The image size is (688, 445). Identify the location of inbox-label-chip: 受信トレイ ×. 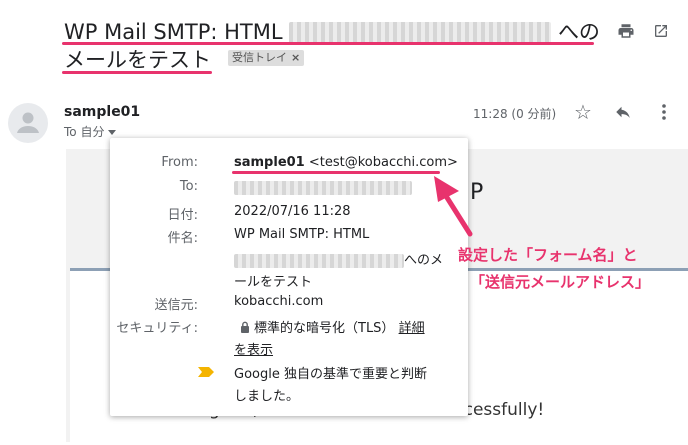
(266, 58).